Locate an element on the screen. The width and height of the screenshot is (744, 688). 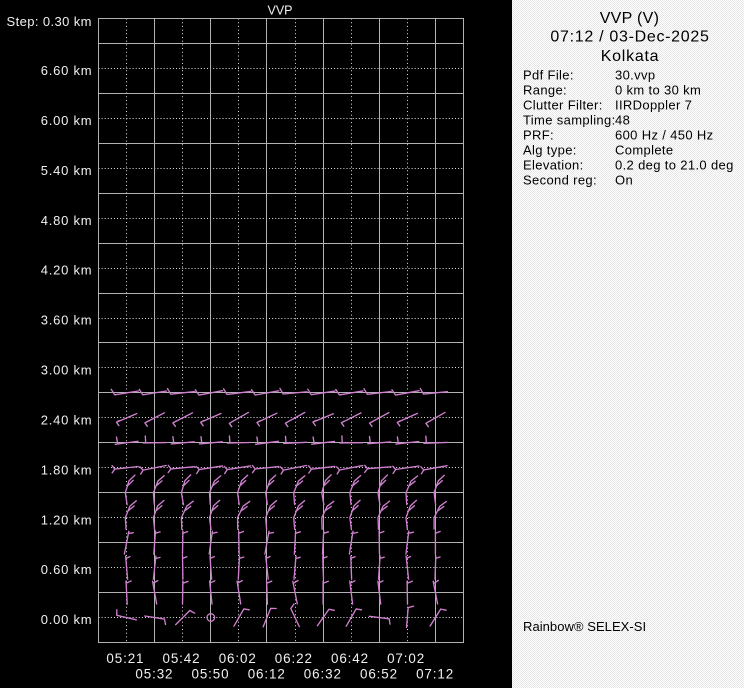
svg-text: Rainbow® SELEX-SI is located at coordinates (584, 626).